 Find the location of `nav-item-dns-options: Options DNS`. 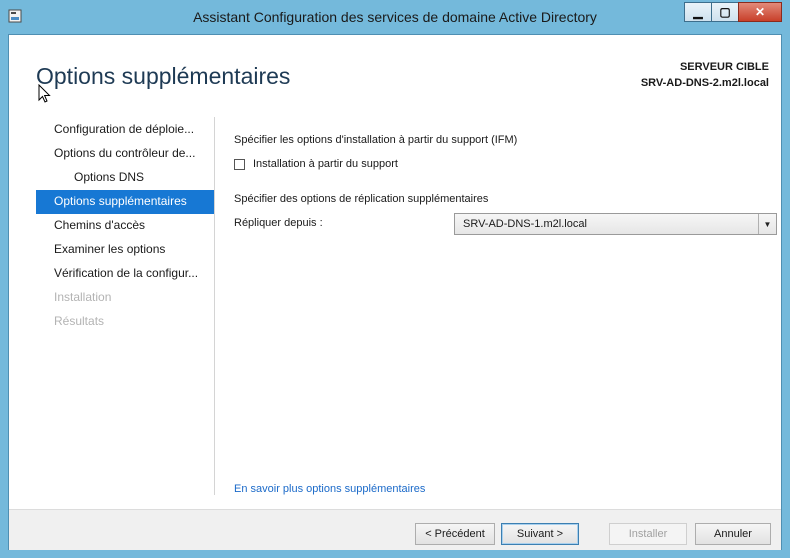

nav-item-dns-options: Options DNS is located at coordinates (125, 178).